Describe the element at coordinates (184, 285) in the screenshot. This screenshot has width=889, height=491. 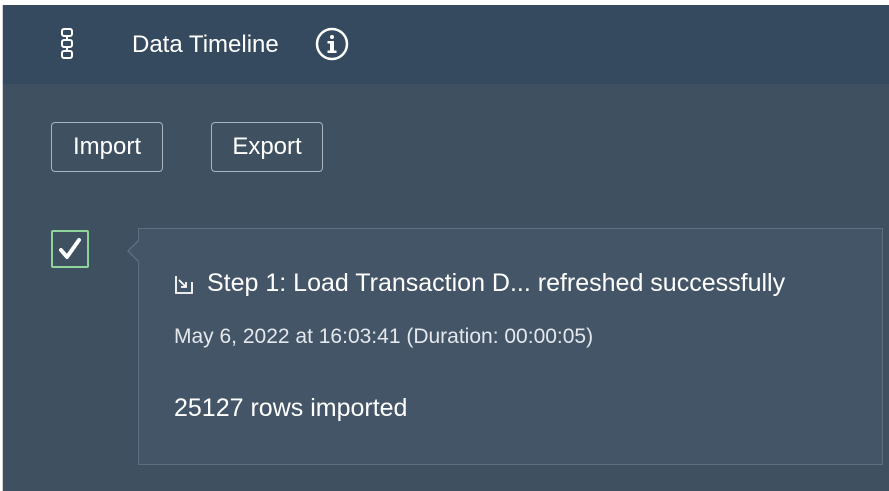
I see `import-icon` at that location.